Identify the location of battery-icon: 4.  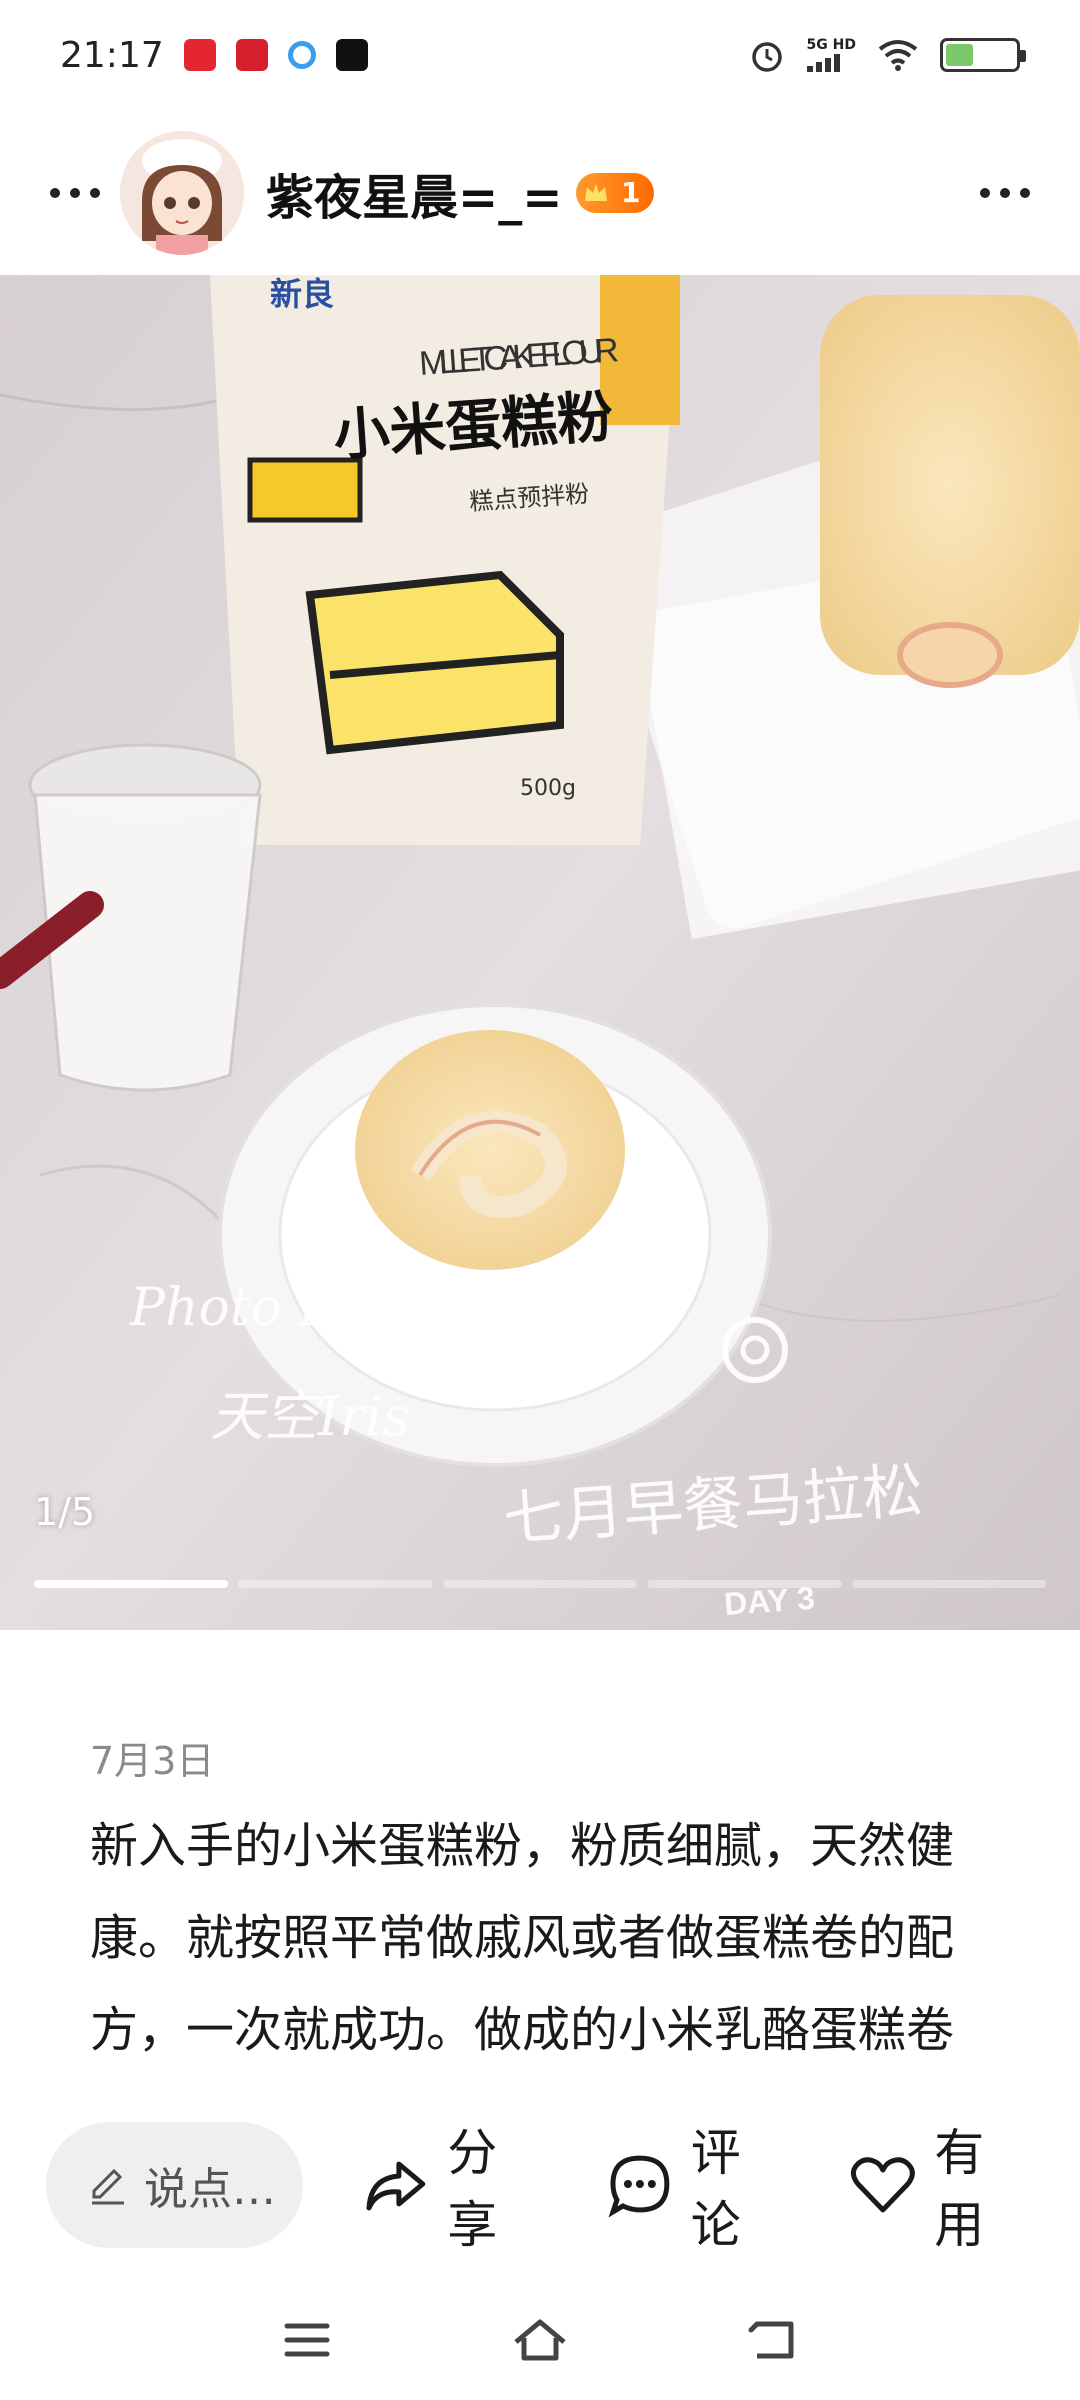
(983, 55).